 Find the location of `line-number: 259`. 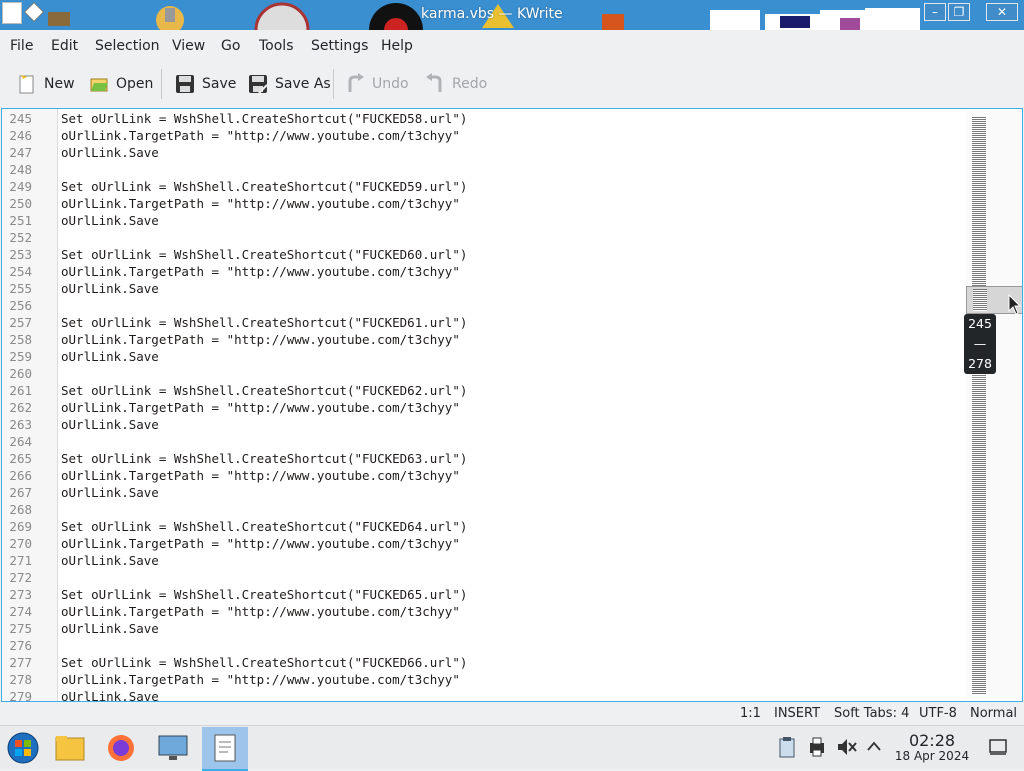

line-number: 259 is located at coordinates (20, 356).